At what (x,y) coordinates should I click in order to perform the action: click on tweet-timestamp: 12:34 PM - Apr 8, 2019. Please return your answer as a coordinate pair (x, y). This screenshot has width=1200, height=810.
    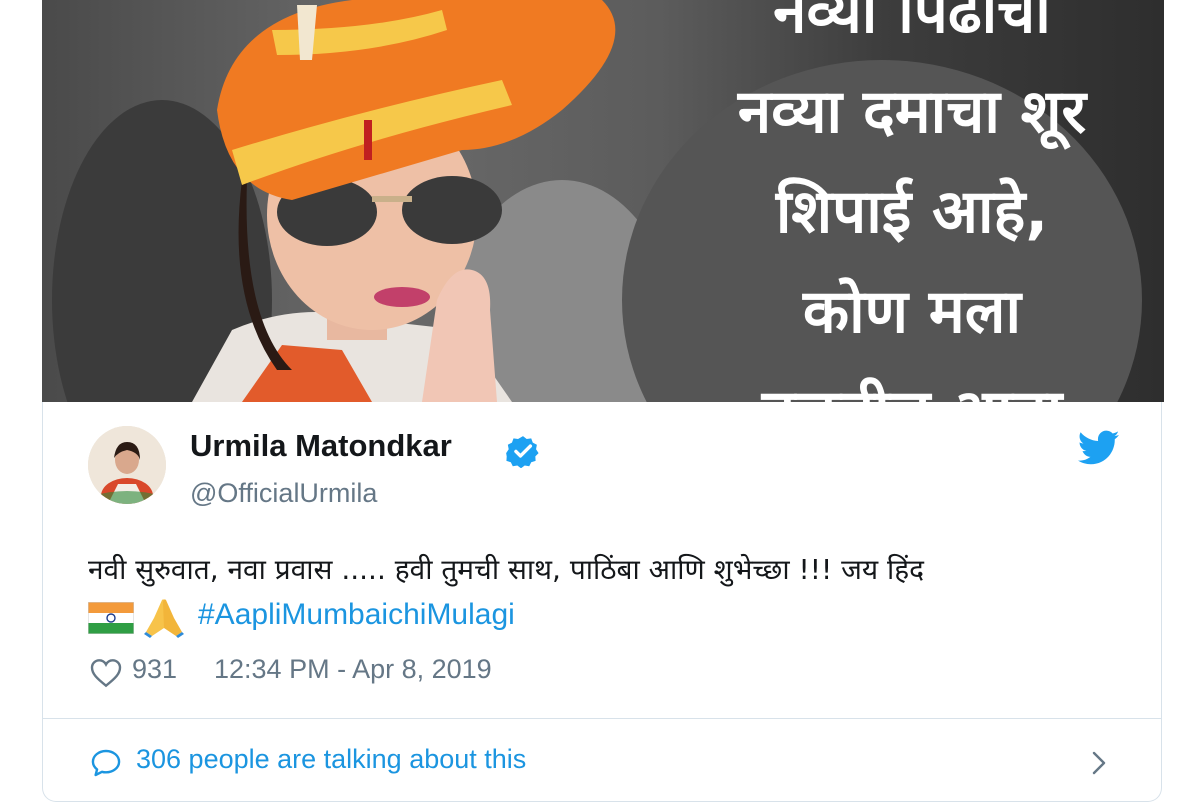
    Looking at the image, I should click on (353, 669).